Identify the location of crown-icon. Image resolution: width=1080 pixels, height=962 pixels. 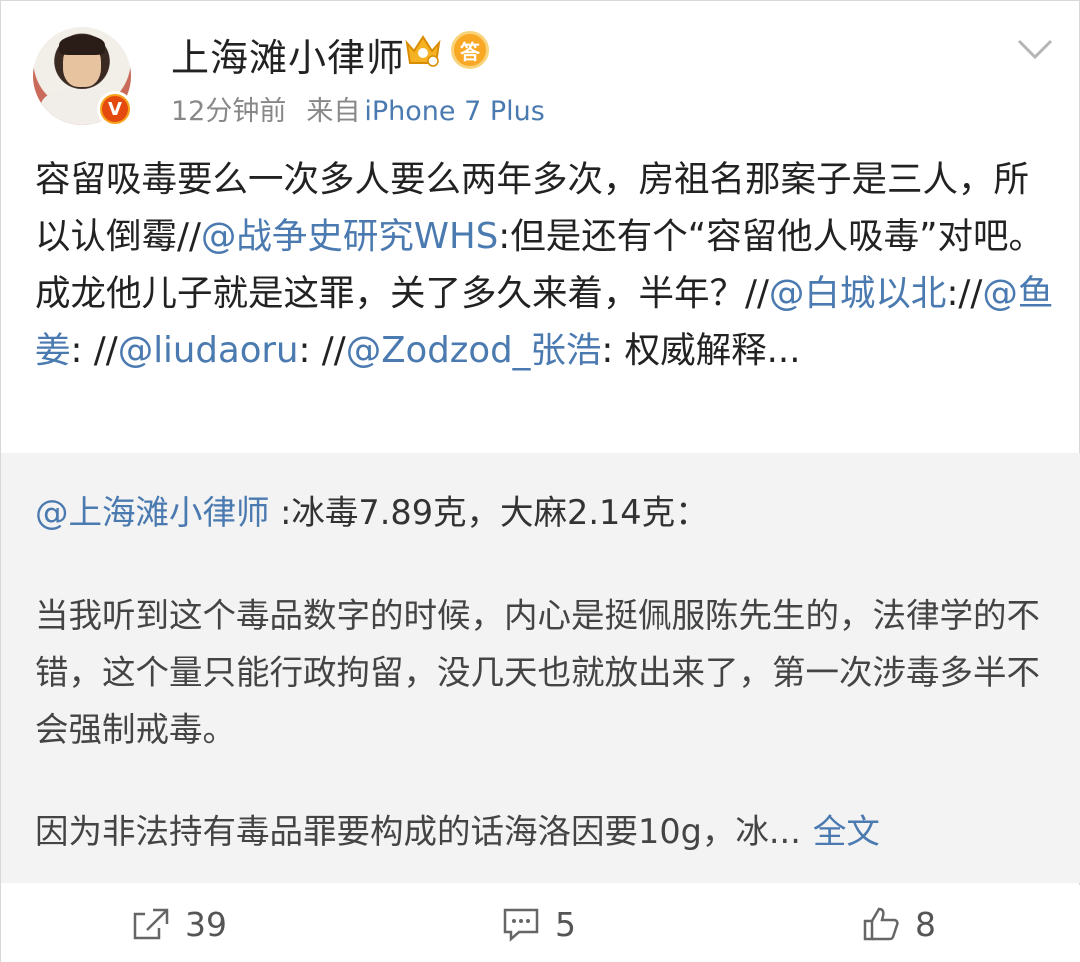
(423, 51).